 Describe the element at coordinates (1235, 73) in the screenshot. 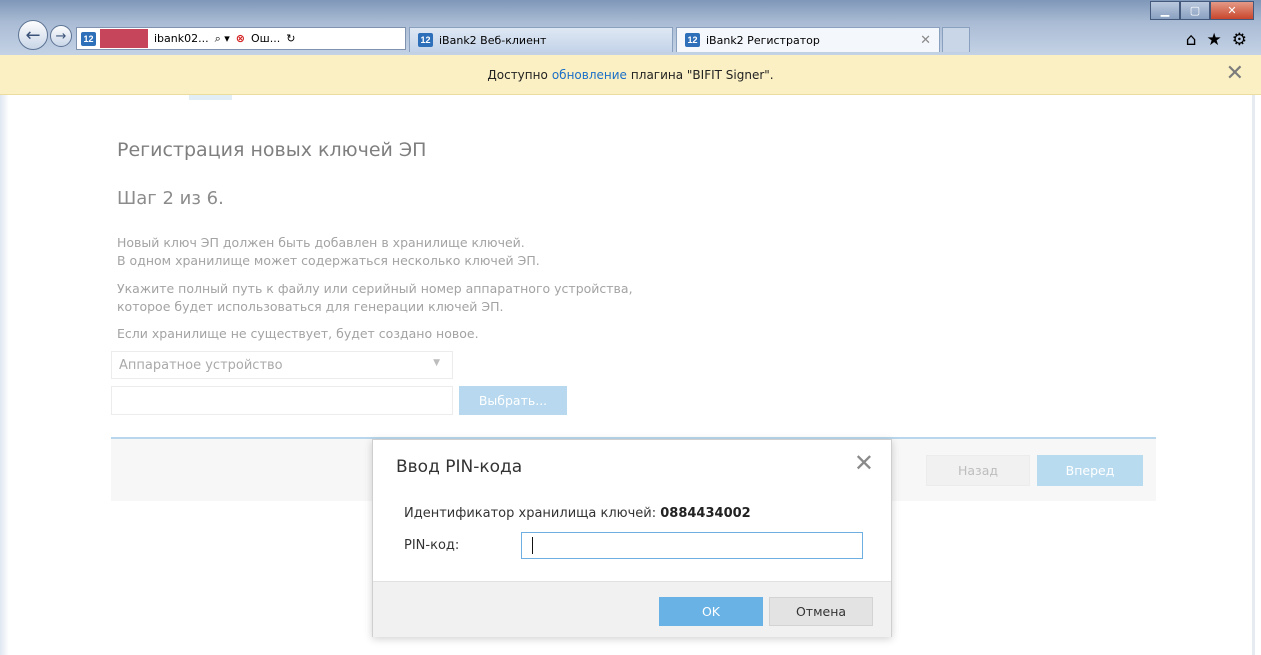

I see `notification-close-icon: ✕` at that location.